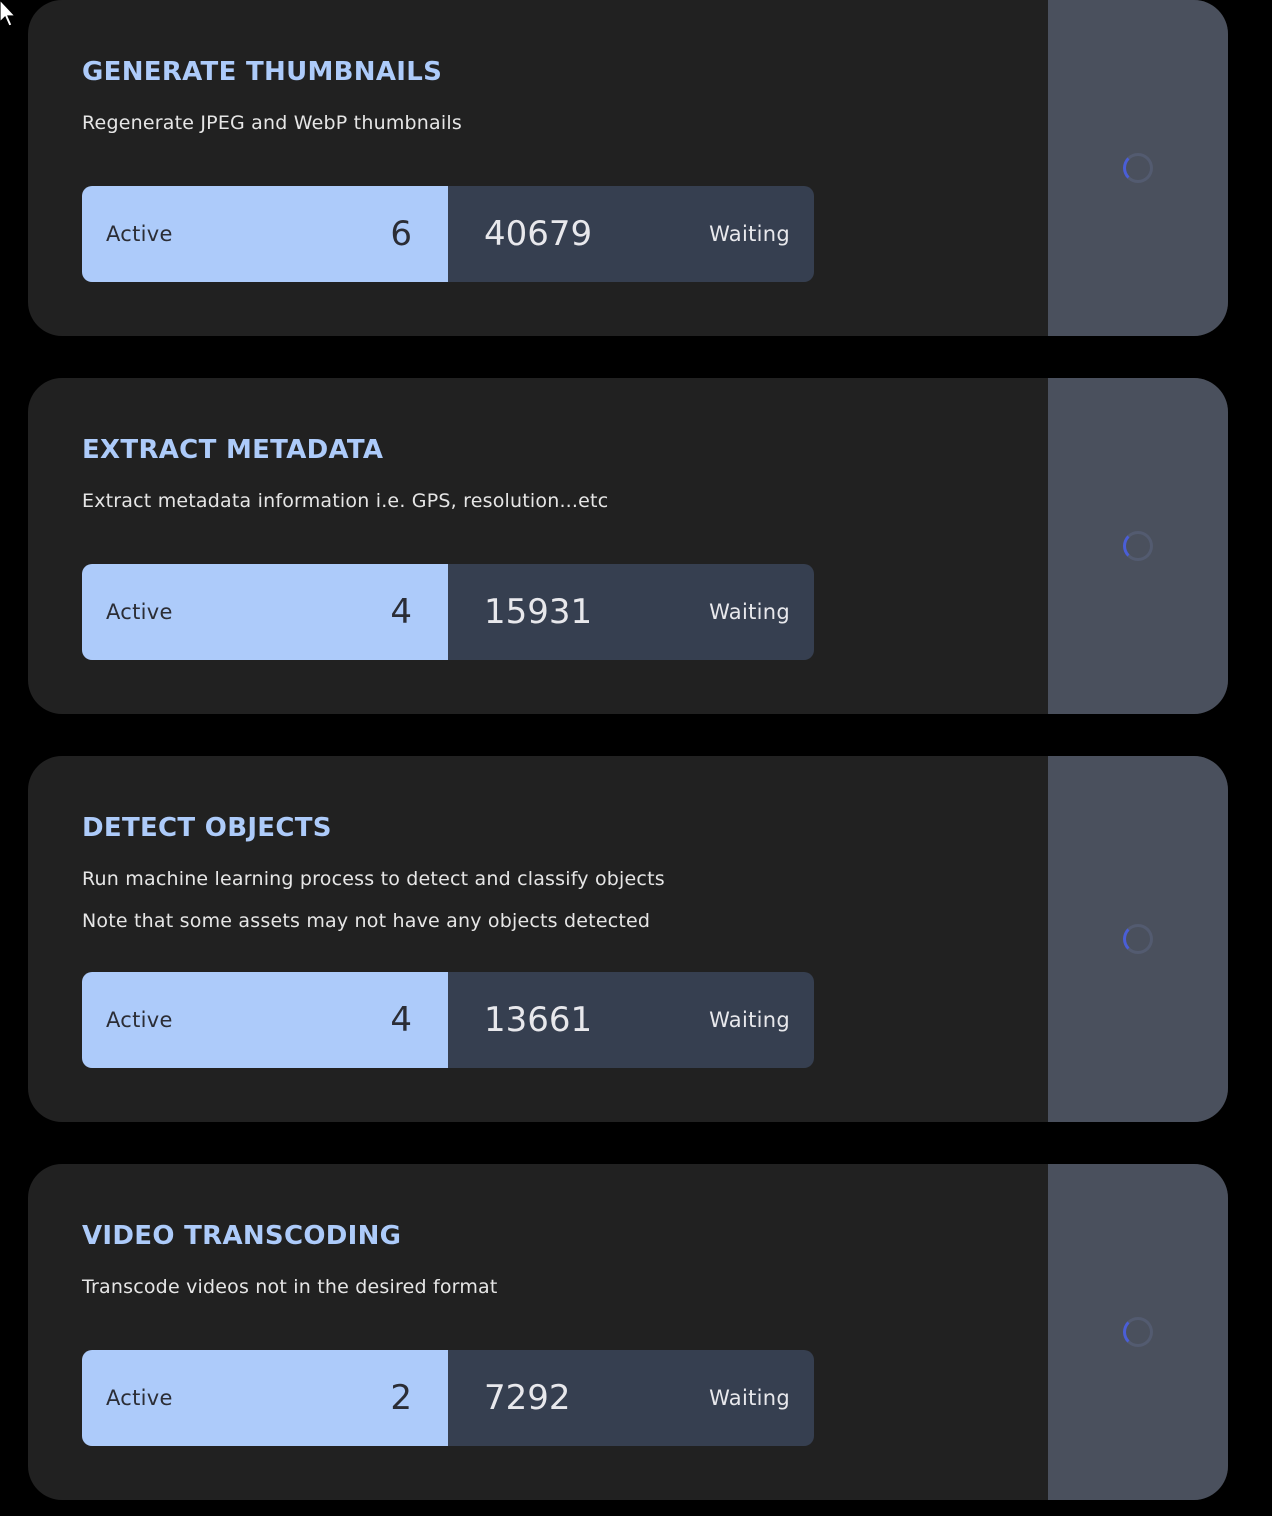 The height and width of the screenshot is (1516, 1272). I want to click on job-title: GENERATE THUMBNAILS, so click(262, 72).